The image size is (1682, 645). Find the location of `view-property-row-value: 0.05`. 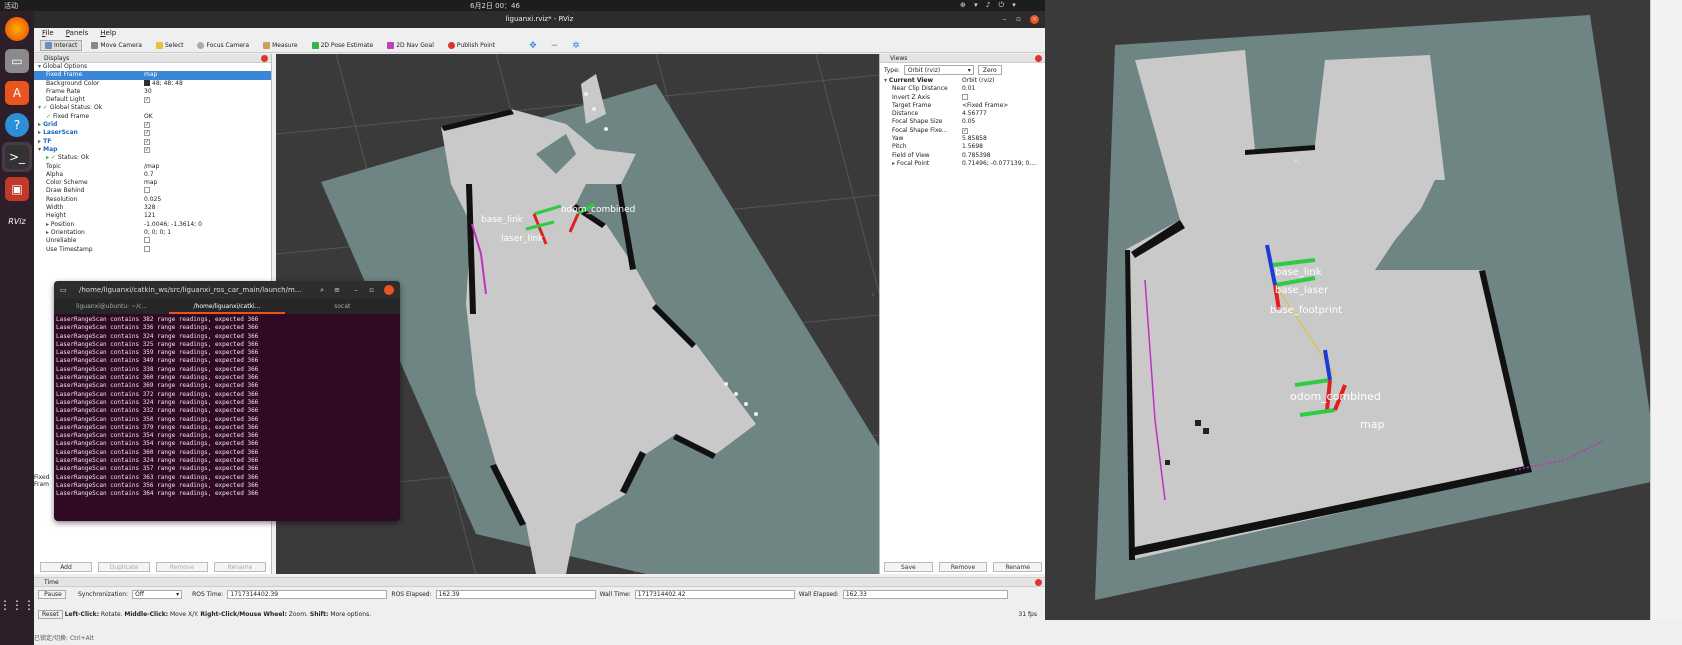

view-property-row-value: 0.05 is located at coordinates (968, 122).